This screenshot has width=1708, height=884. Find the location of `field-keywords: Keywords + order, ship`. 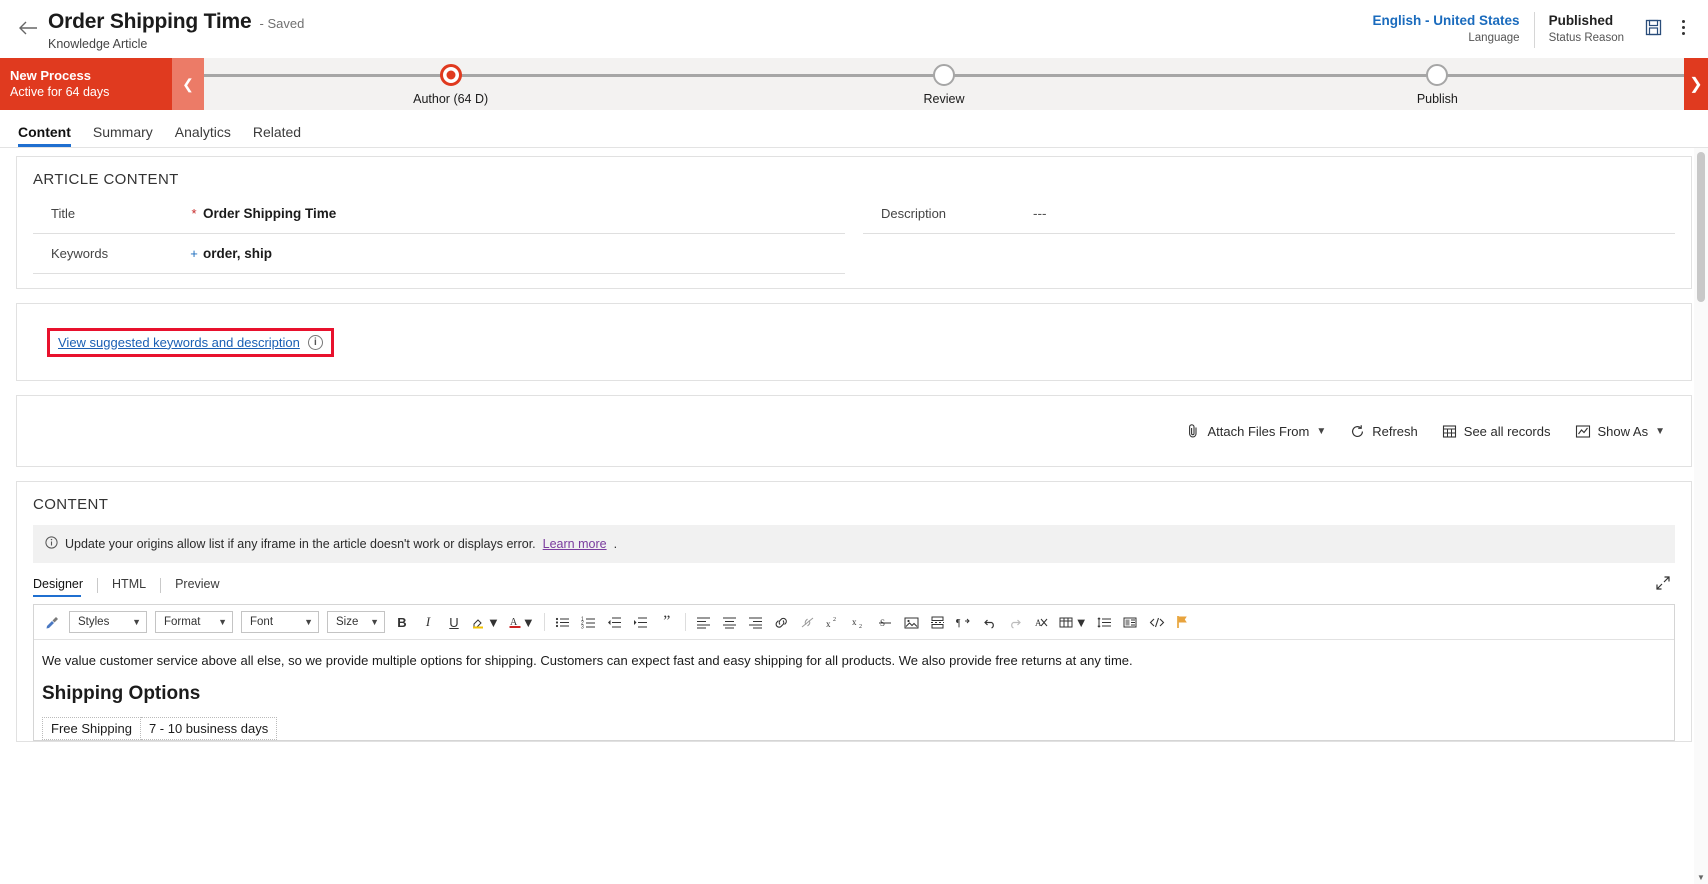

field-keywords: Keywords + order, ship is located at coordinates (439, 254).